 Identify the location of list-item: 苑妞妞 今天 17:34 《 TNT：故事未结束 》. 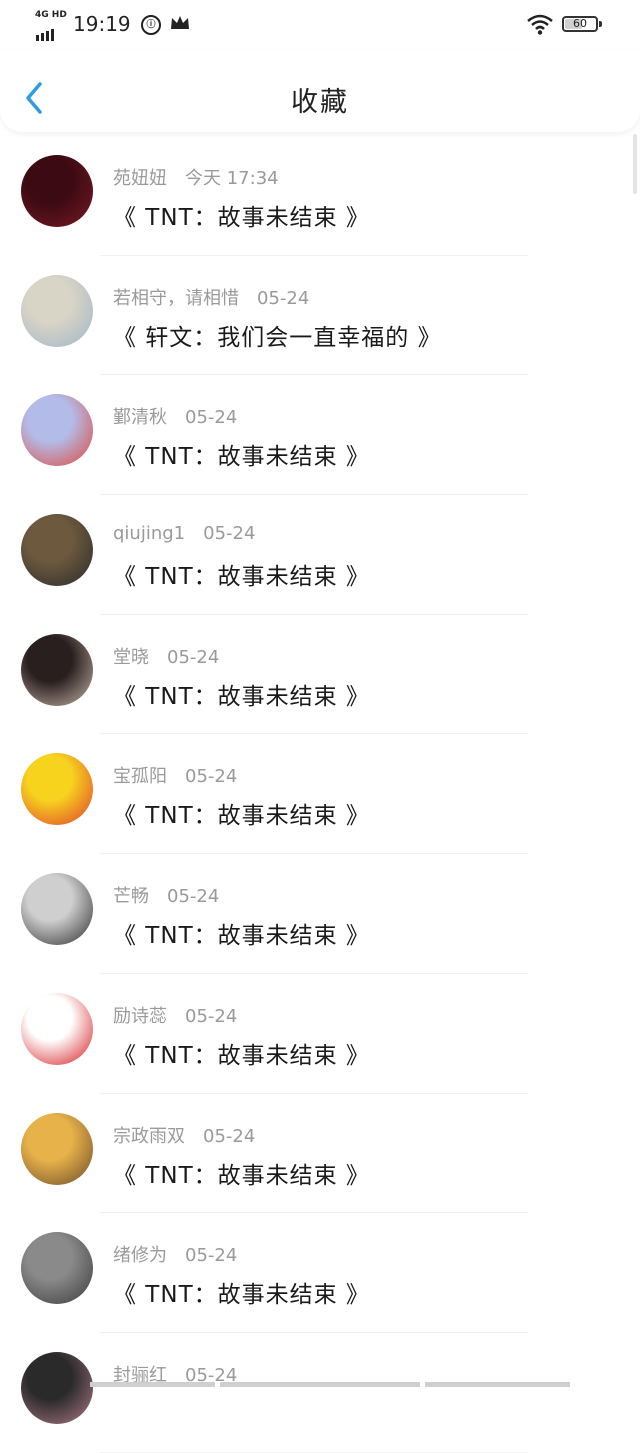
(320, 196).